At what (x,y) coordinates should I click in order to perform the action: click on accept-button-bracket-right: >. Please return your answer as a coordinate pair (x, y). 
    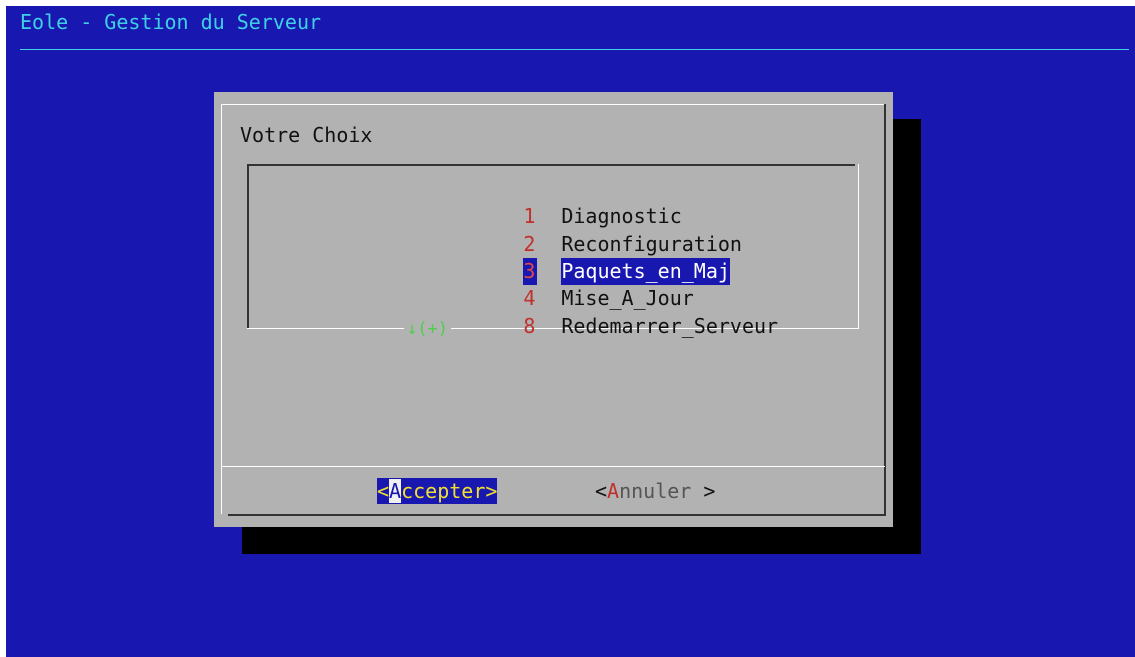
    Looking at the image, I should click on (491, 491).